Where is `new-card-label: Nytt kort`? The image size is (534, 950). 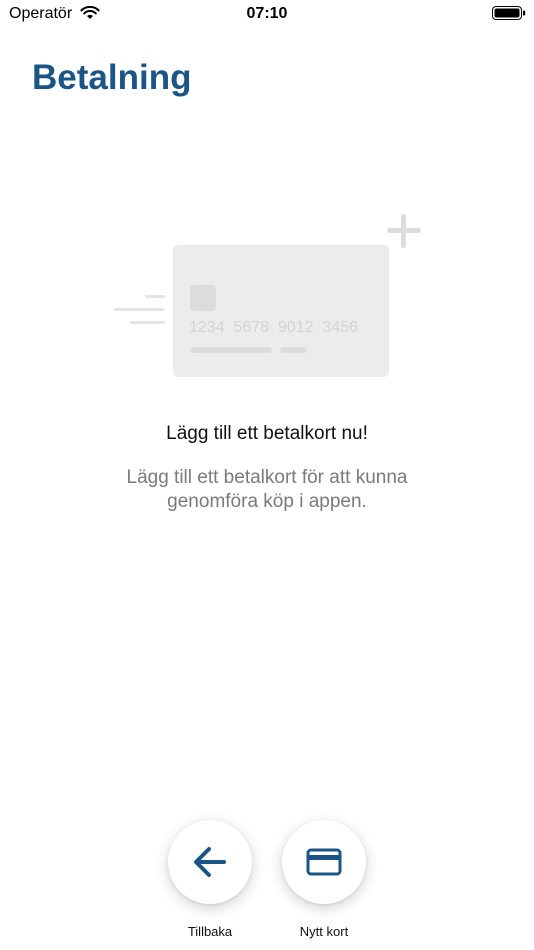
new-card-label: Nytt kort is located at coordinates (324, 931).